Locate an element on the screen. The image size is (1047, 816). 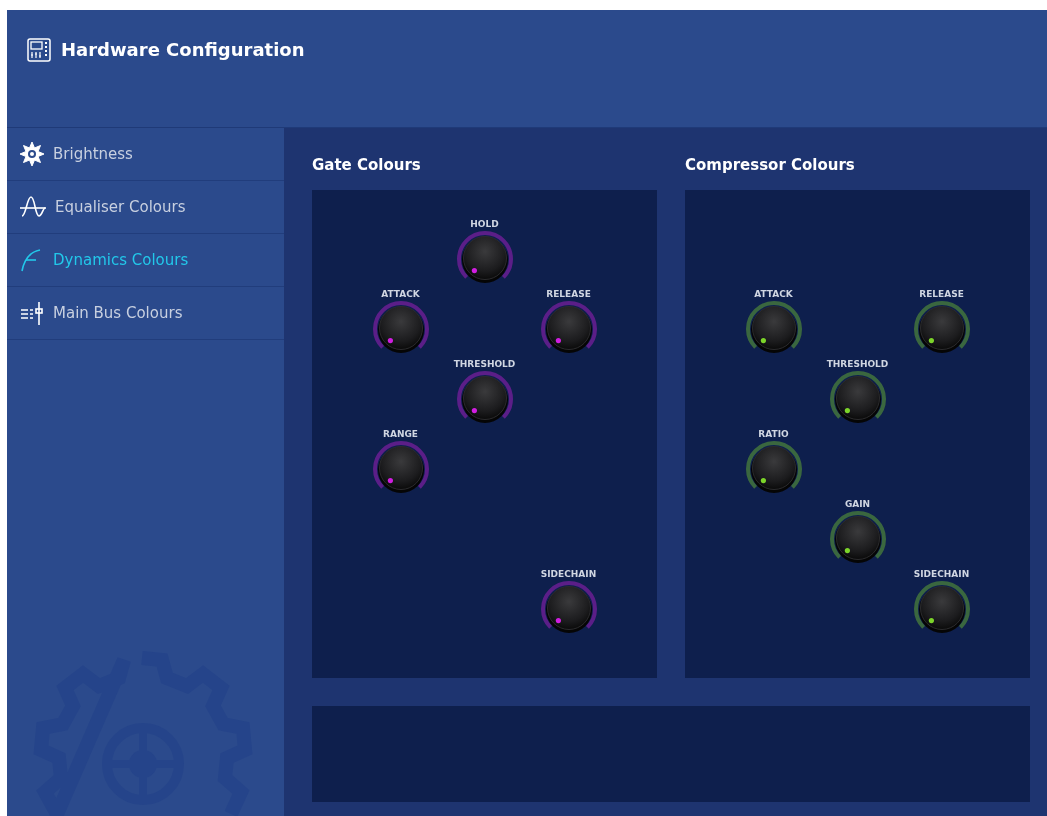
knob-label: GAIN is located at coordinates (857, 504).